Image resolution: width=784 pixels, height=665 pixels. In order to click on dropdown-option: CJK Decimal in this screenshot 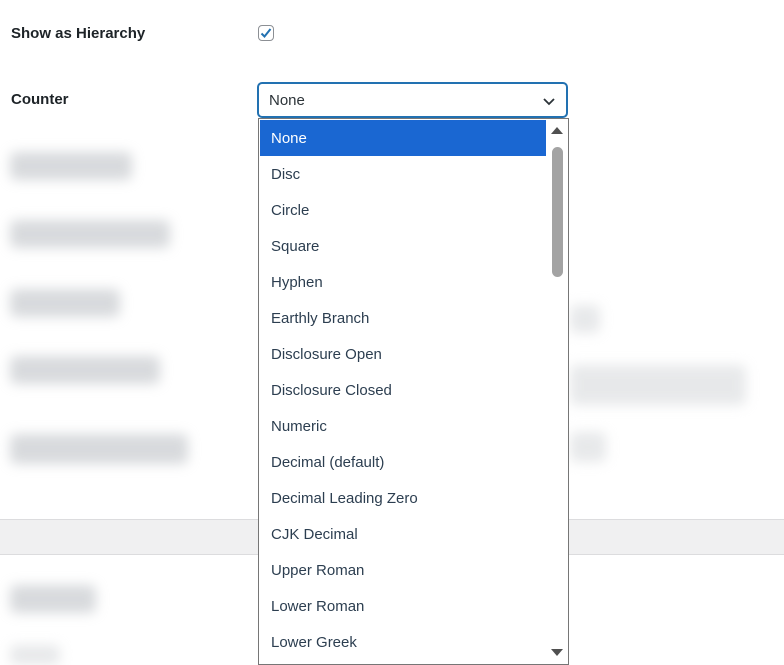, I will do `click(403, 534)`.